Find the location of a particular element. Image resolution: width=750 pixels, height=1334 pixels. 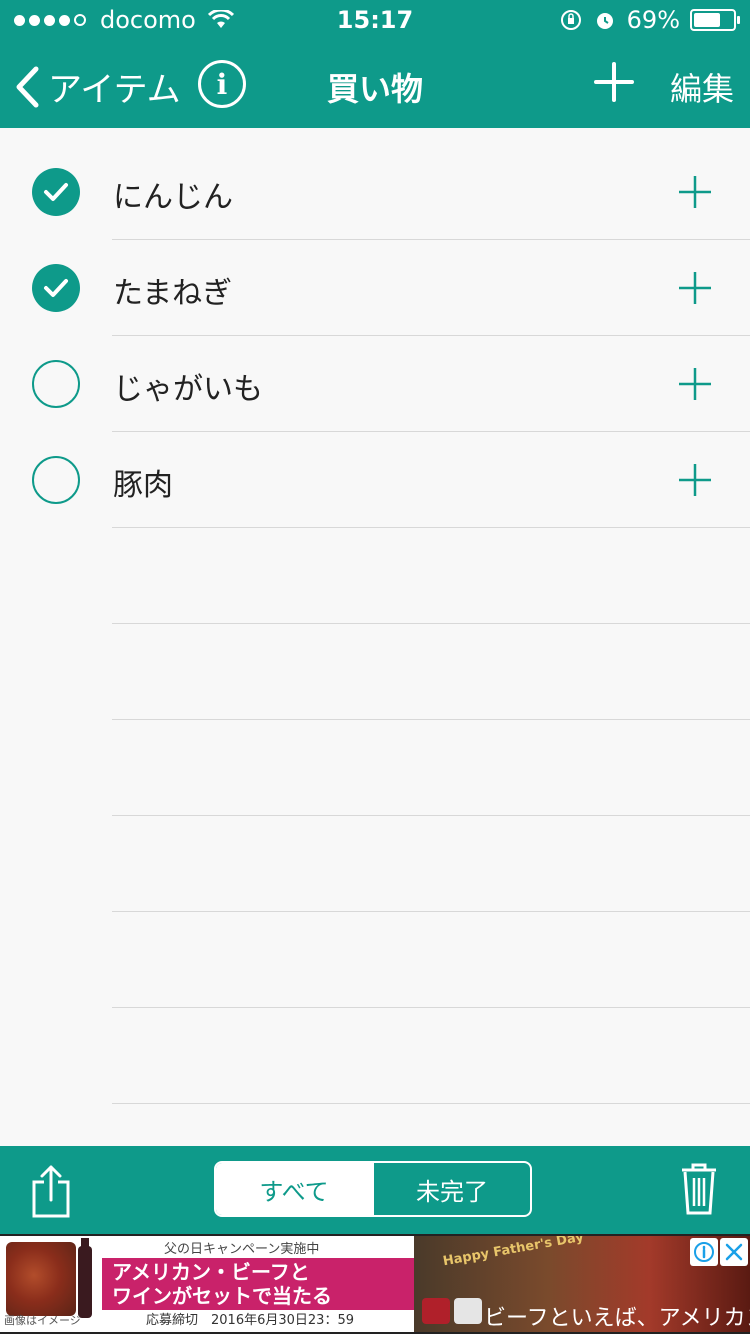

item-name: じゃがいも is located at coordinates (188, 389).